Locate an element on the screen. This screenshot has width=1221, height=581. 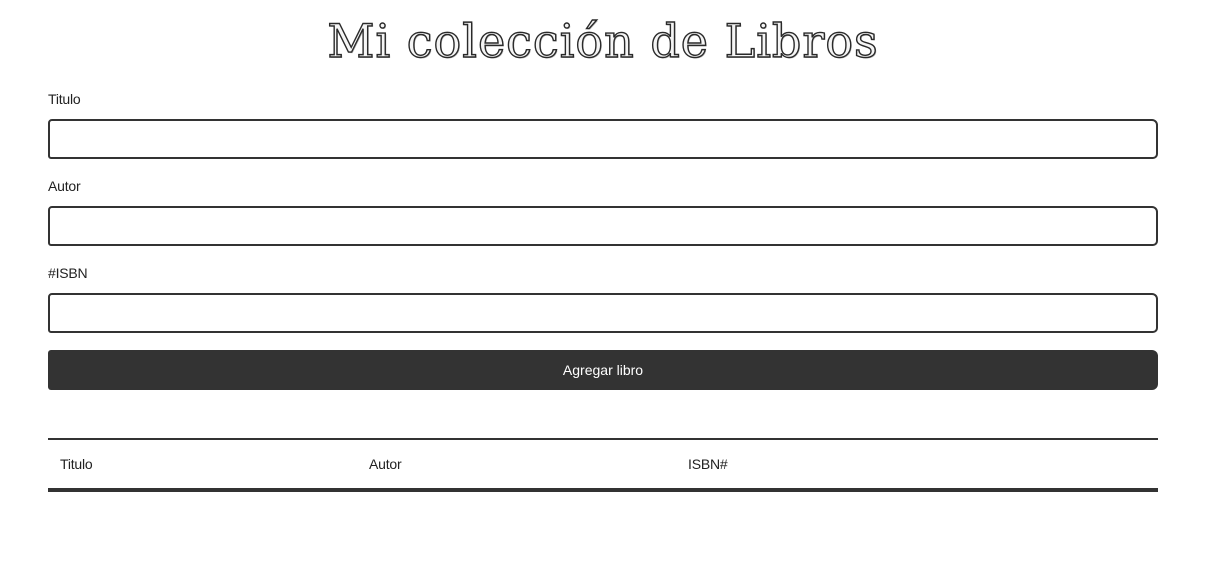
isbn-input is located at coordinates (603, 313).